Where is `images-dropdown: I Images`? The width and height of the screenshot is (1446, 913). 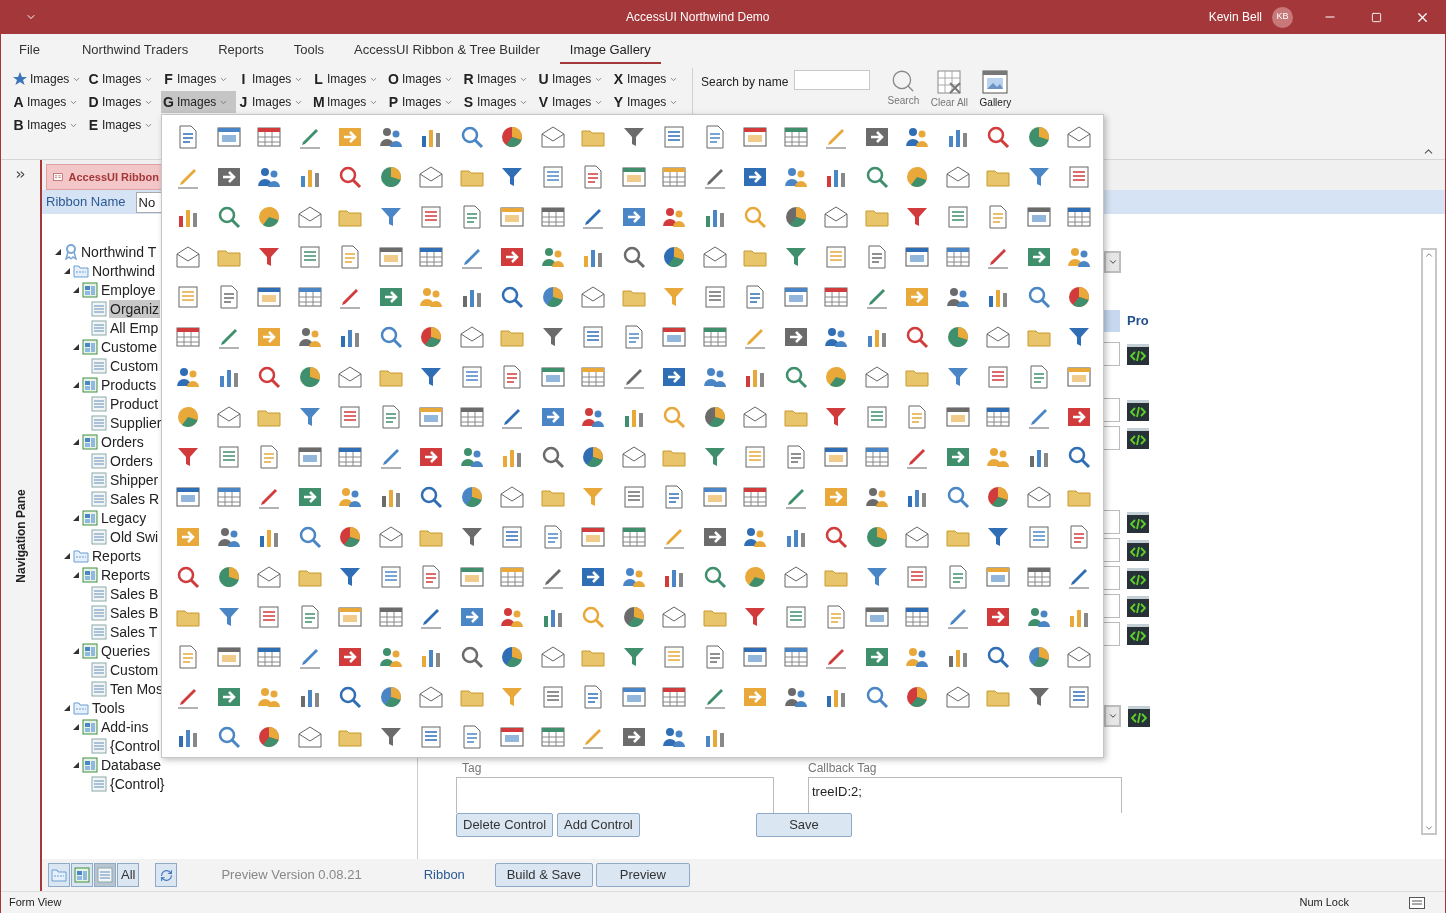
images-dropdown: I Images is located at coordinates (273, 79).